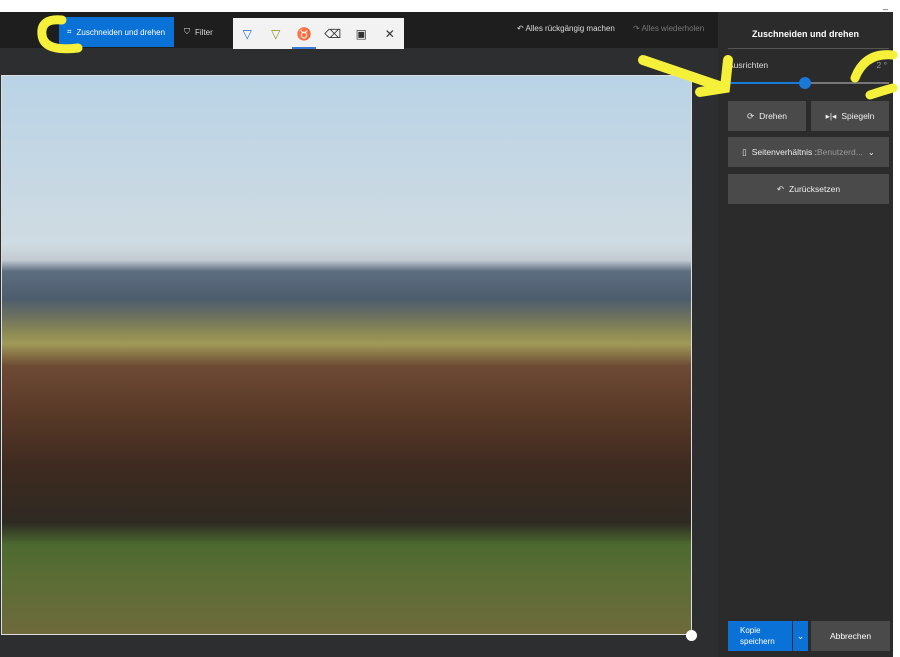 The image size is (900, 657). What do you see at coordinates (767, 116) in the screenshot?
I see `rotate-button: ⟳ Drehen` at bounding box center [767, 116].